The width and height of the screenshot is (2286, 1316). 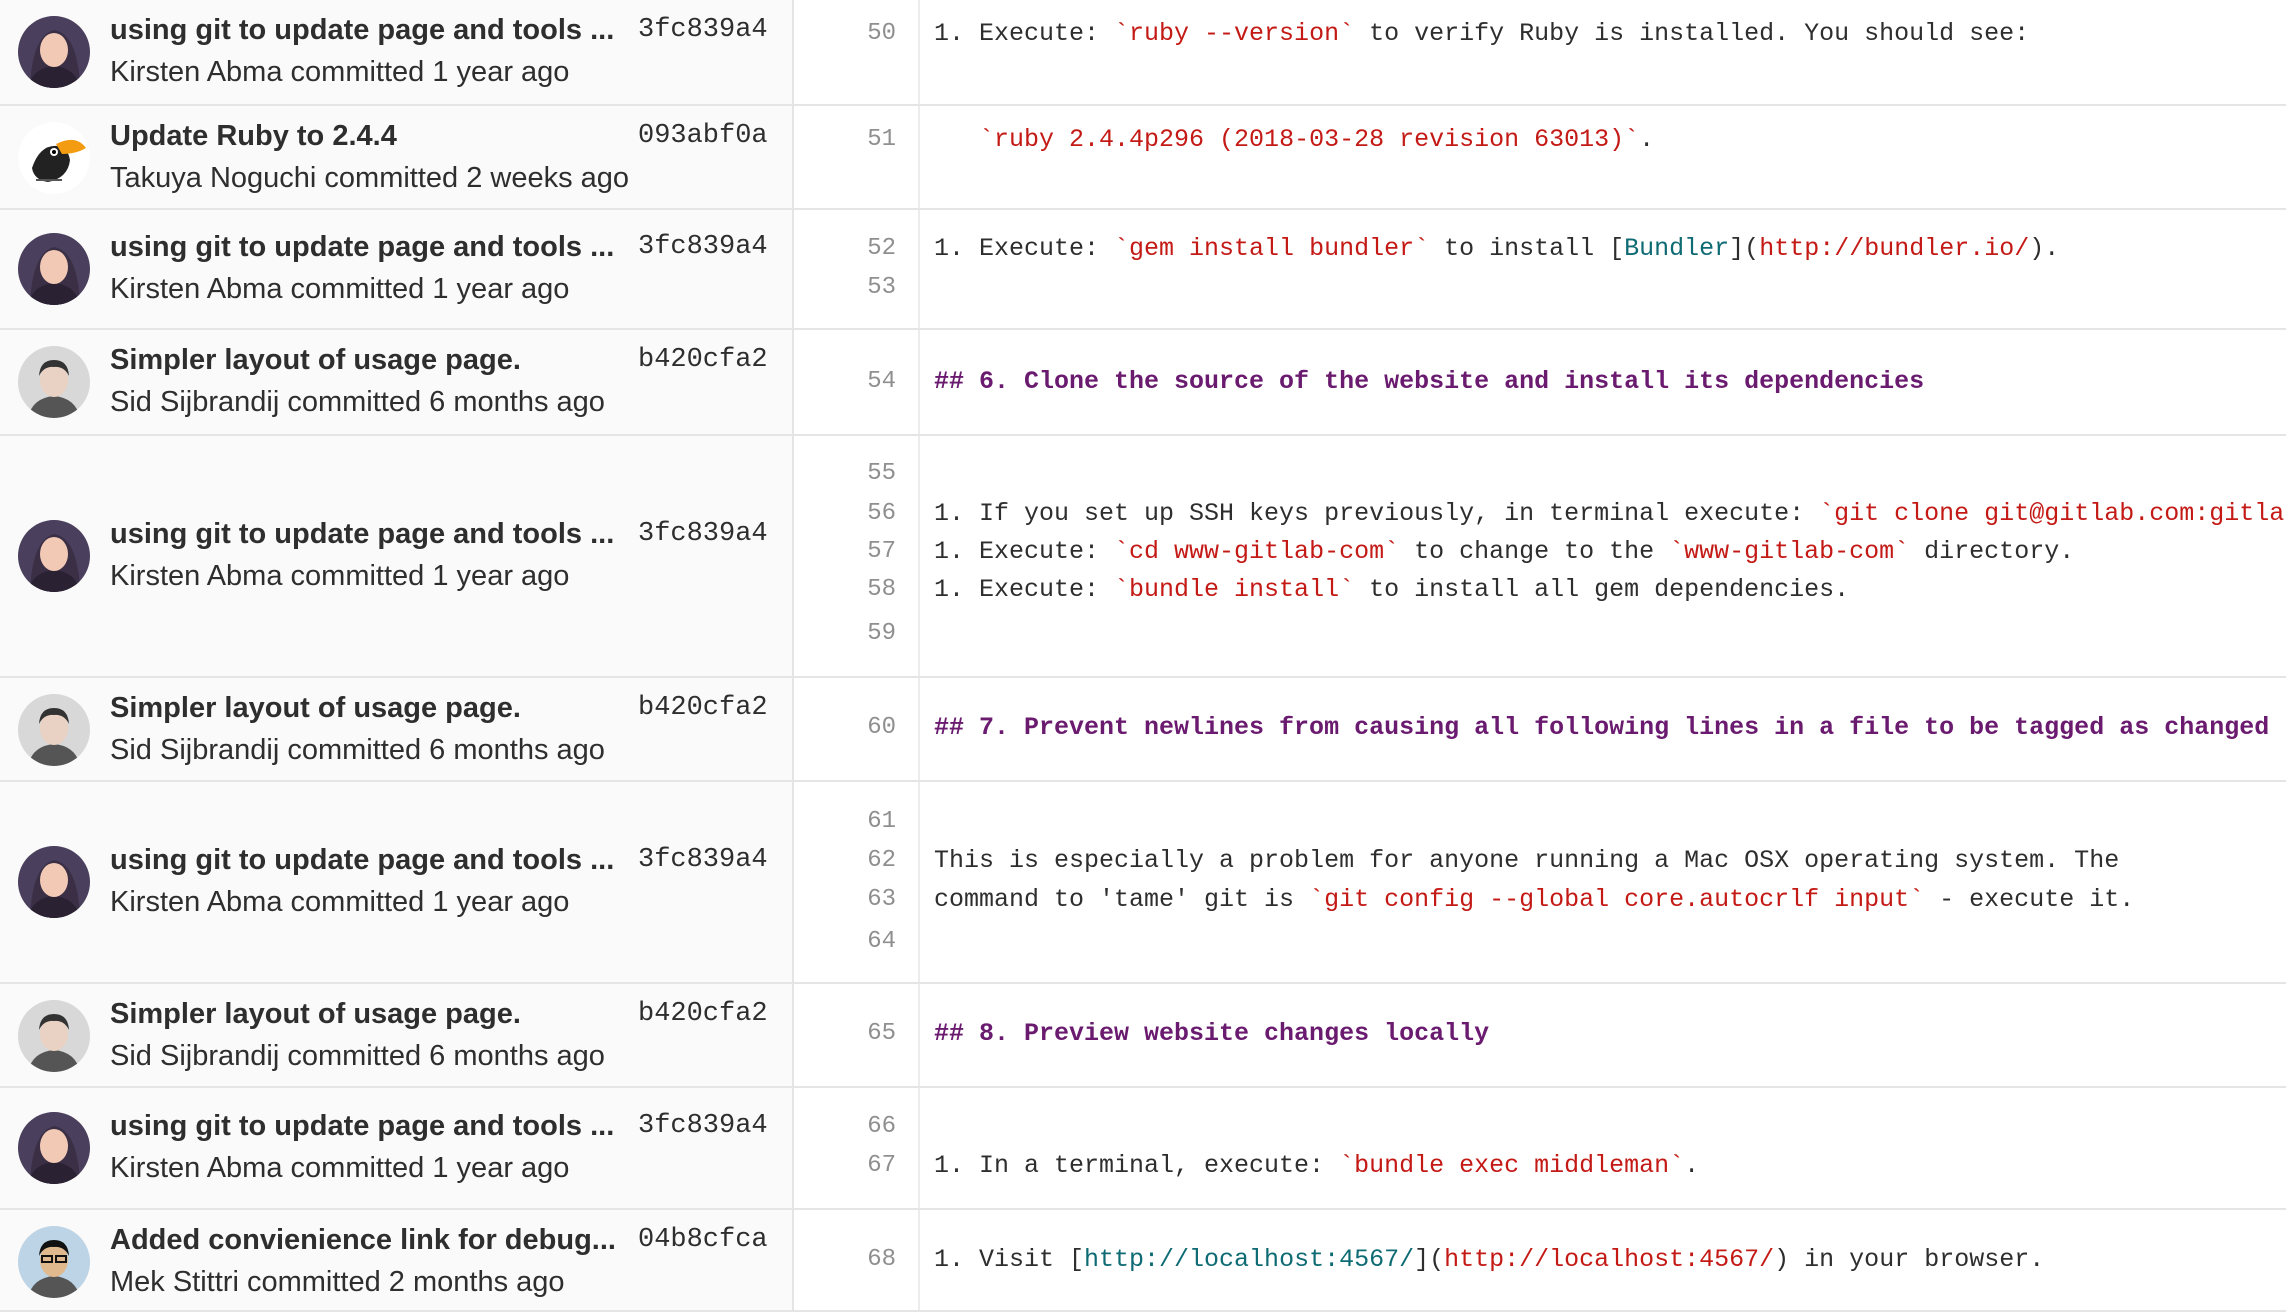 What do you see at coordinates (1534, 551) in the screenshot?
I see `code-text-token: to change to the` at bounding box center [1534, 551].